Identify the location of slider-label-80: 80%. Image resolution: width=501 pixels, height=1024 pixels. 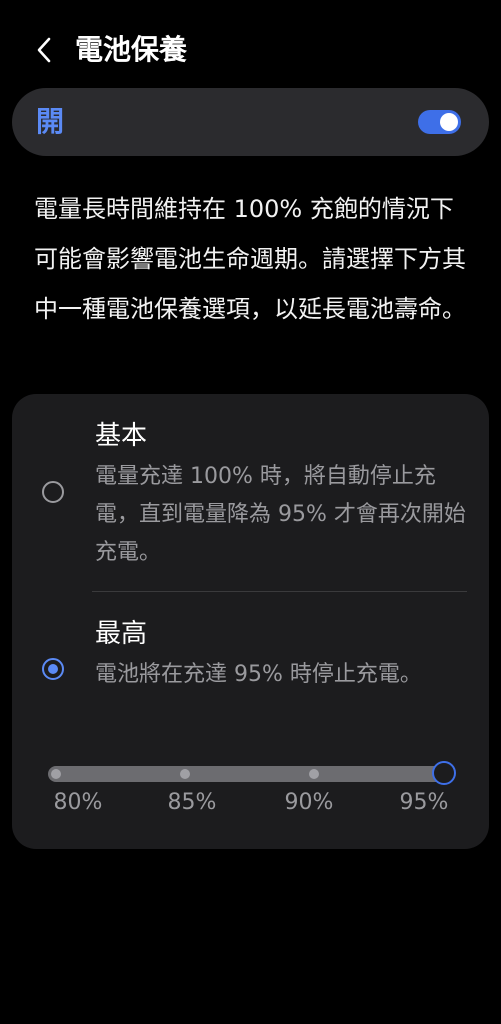
(78, 802).